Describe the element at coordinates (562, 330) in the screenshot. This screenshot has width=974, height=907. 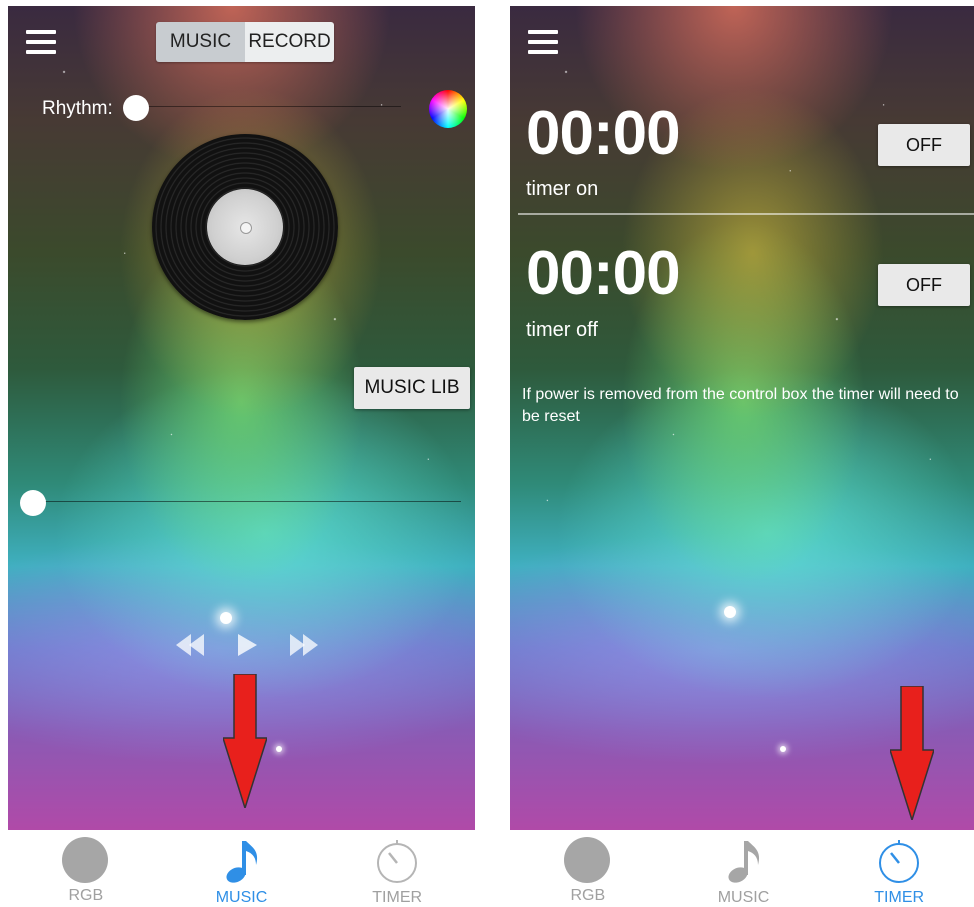
I see `timer-off-caption: timer off` at that location.